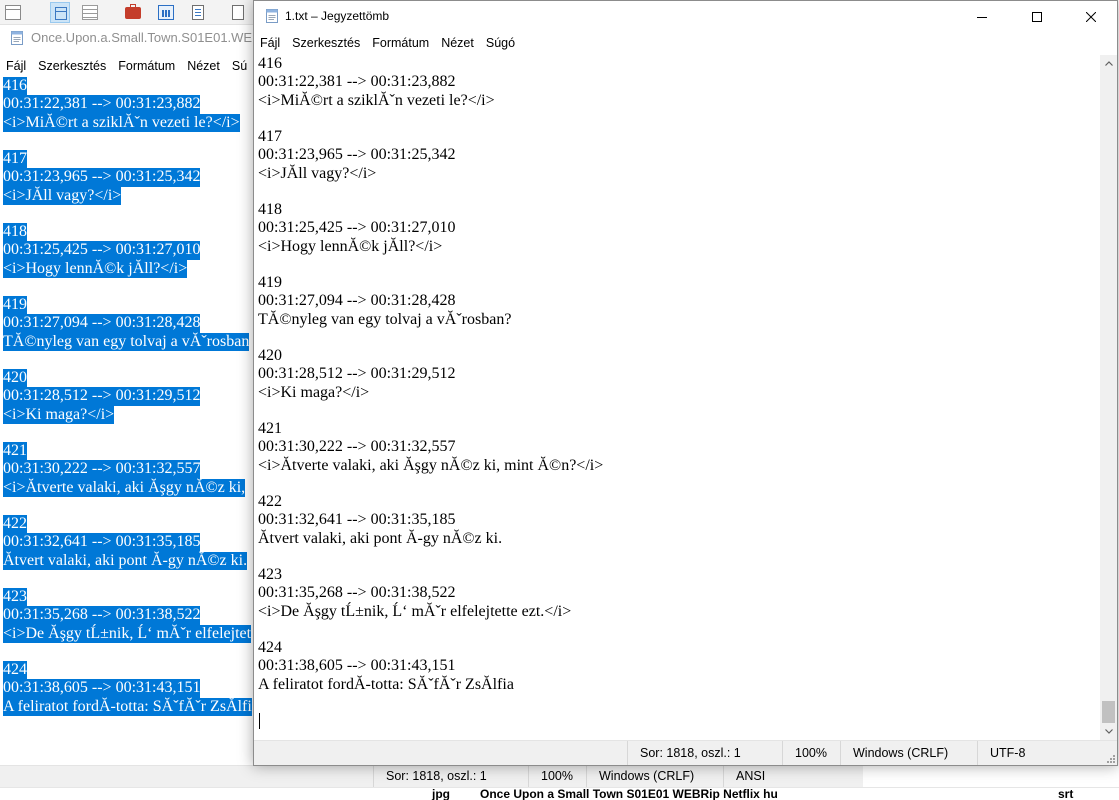 This screenshot has height=800, width=1119. What do you see at coordinates (102, 542) in the screenshot?
I see `line-text: 00:31:32,641 --> 00:31:35,185` at bounding box center [102, 542].